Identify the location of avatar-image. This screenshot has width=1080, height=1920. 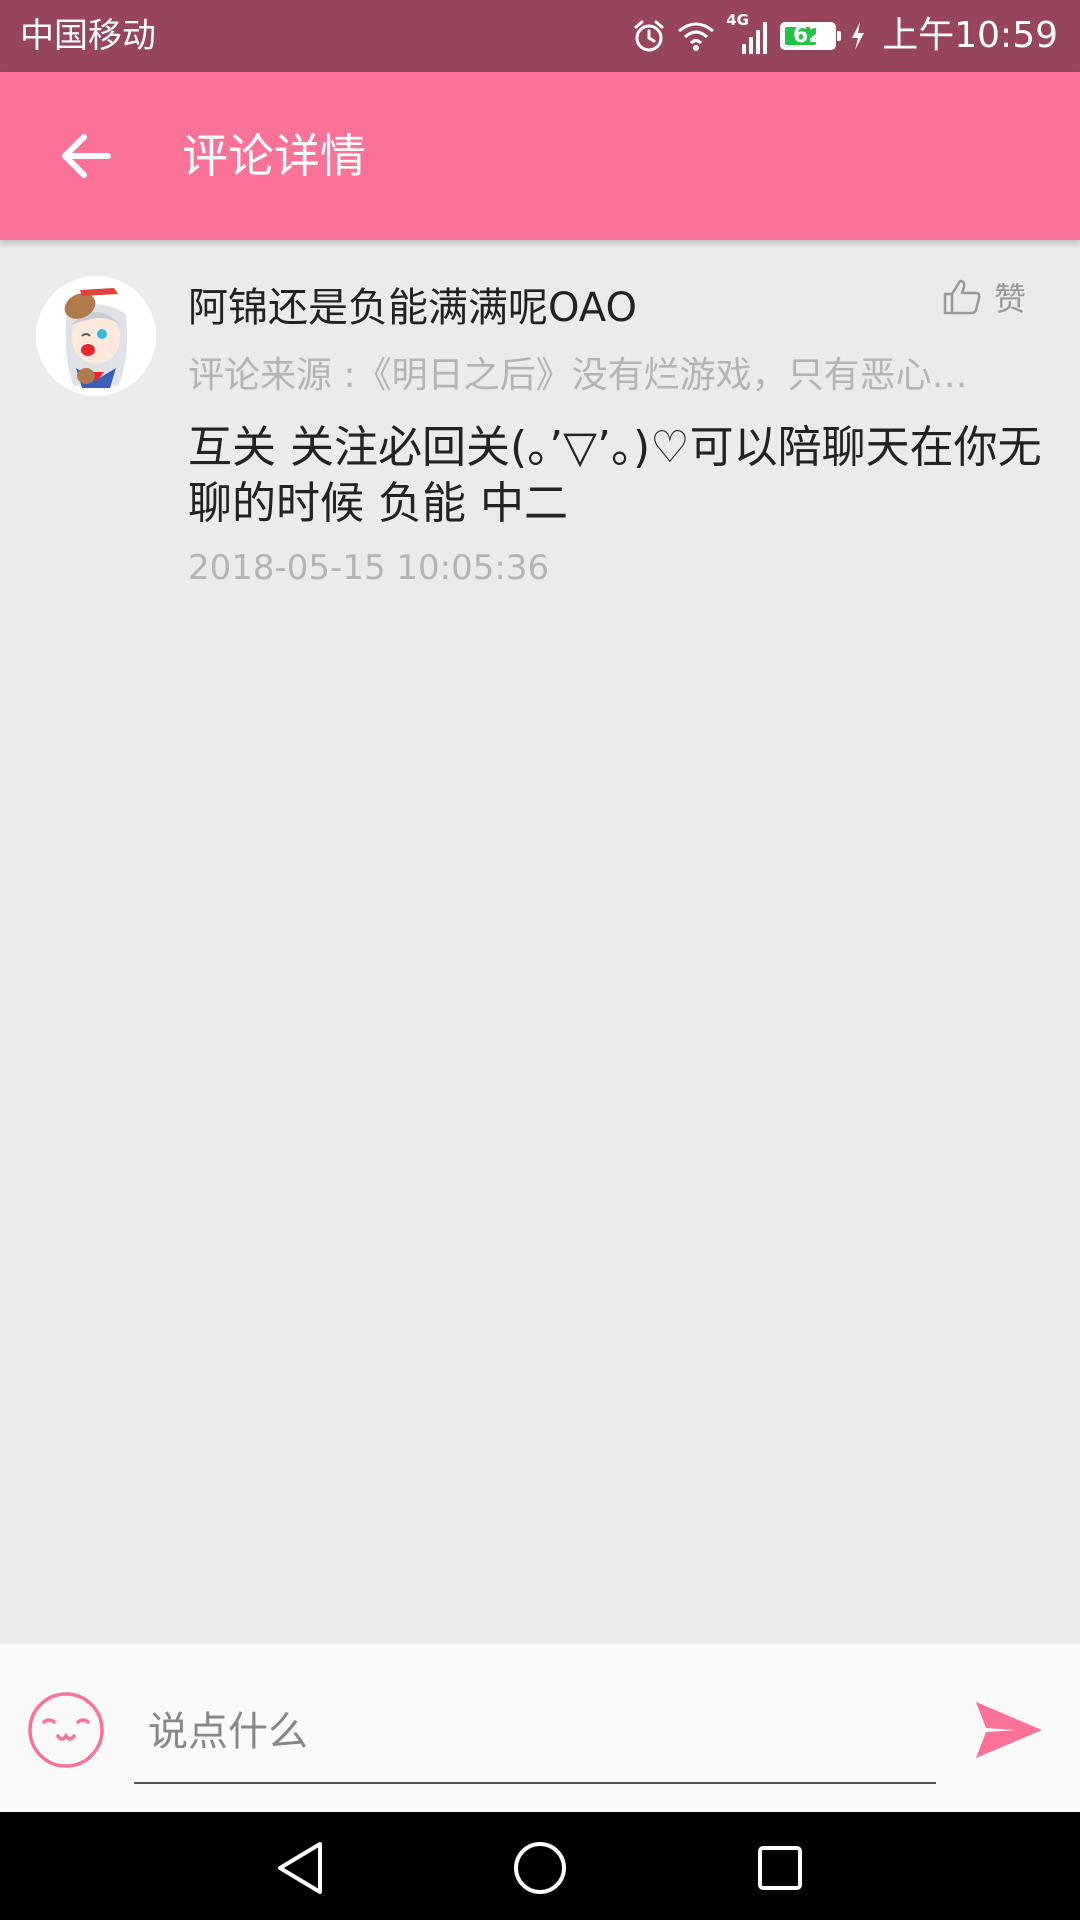
(96, 336).